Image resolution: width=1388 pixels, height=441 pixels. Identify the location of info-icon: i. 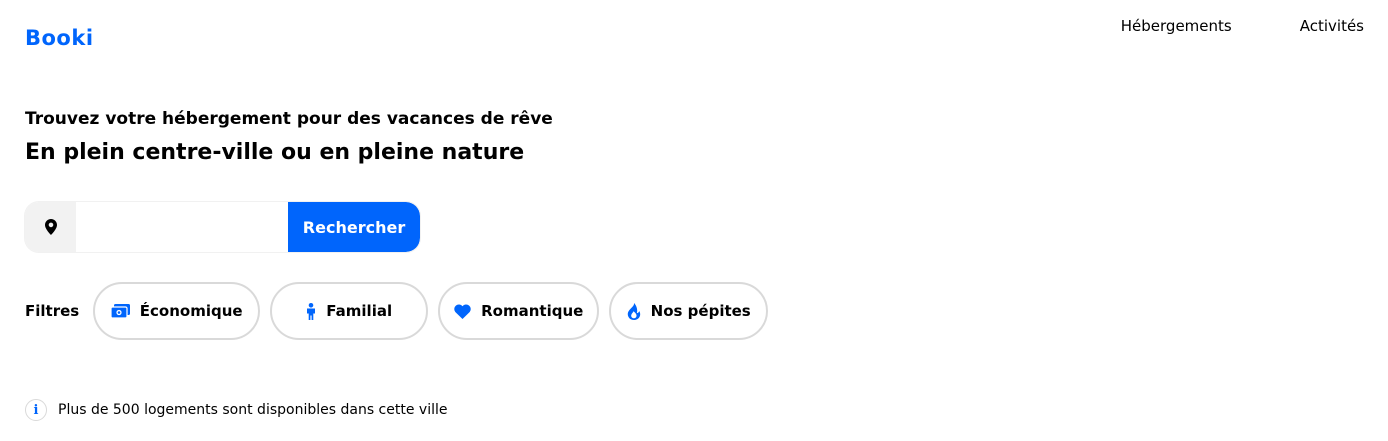
(36, 410).